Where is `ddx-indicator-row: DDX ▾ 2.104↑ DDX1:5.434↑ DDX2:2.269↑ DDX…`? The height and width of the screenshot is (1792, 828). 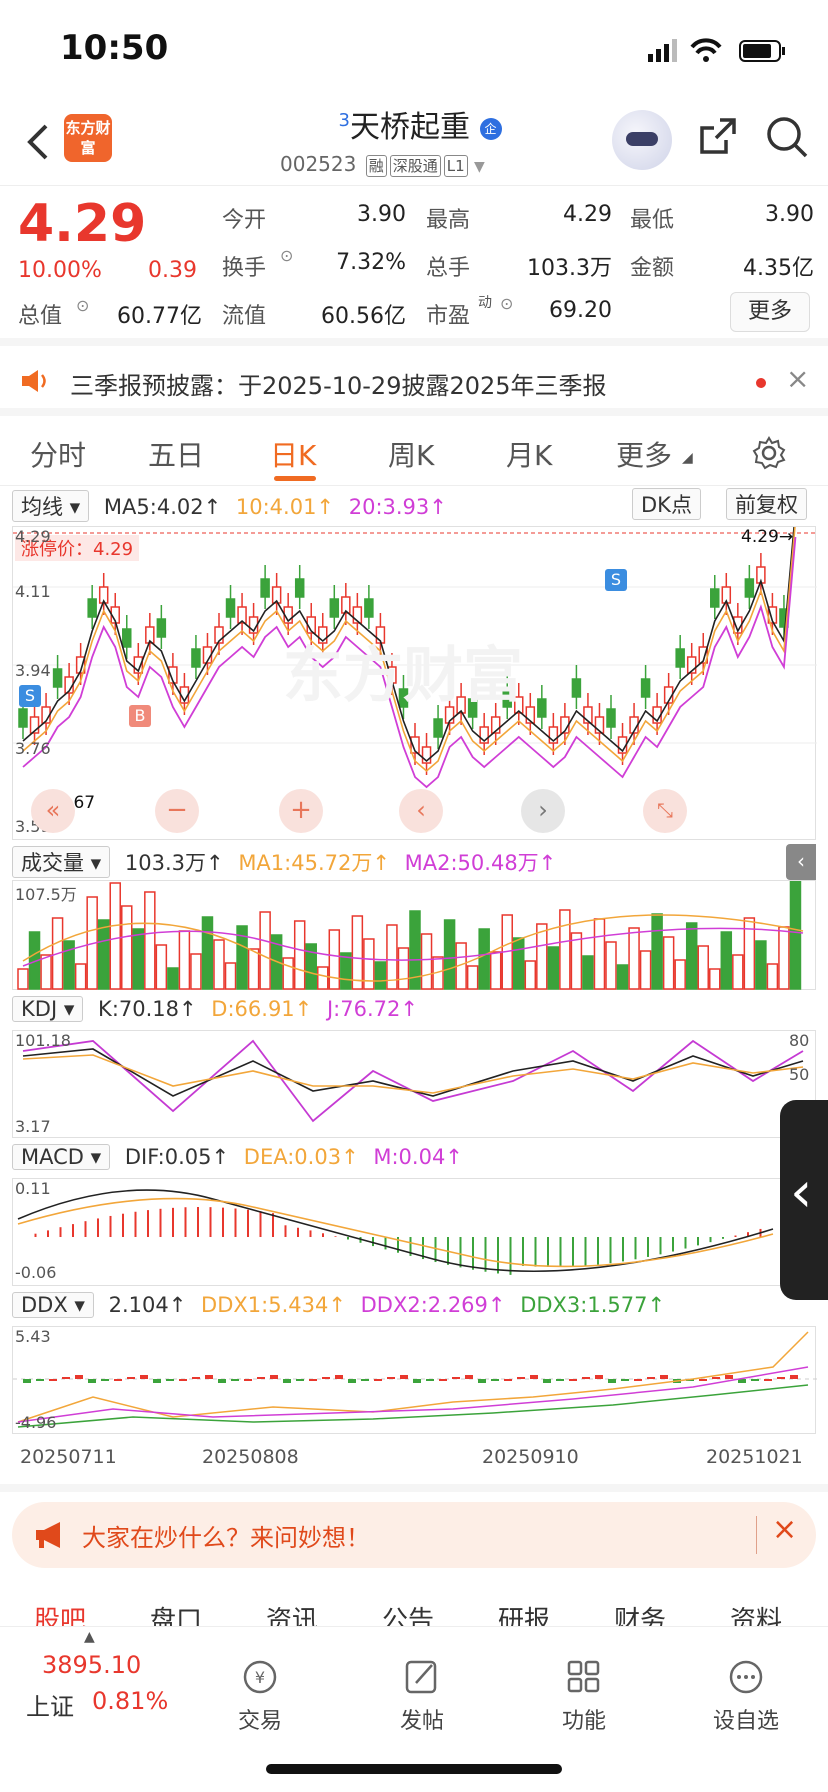 ddx-indicator-row: DDX ▾ 2.104↑ DDX1:5.434↑ DDX2:2.269↑ DDX… is located at coordinates (338, 1305).